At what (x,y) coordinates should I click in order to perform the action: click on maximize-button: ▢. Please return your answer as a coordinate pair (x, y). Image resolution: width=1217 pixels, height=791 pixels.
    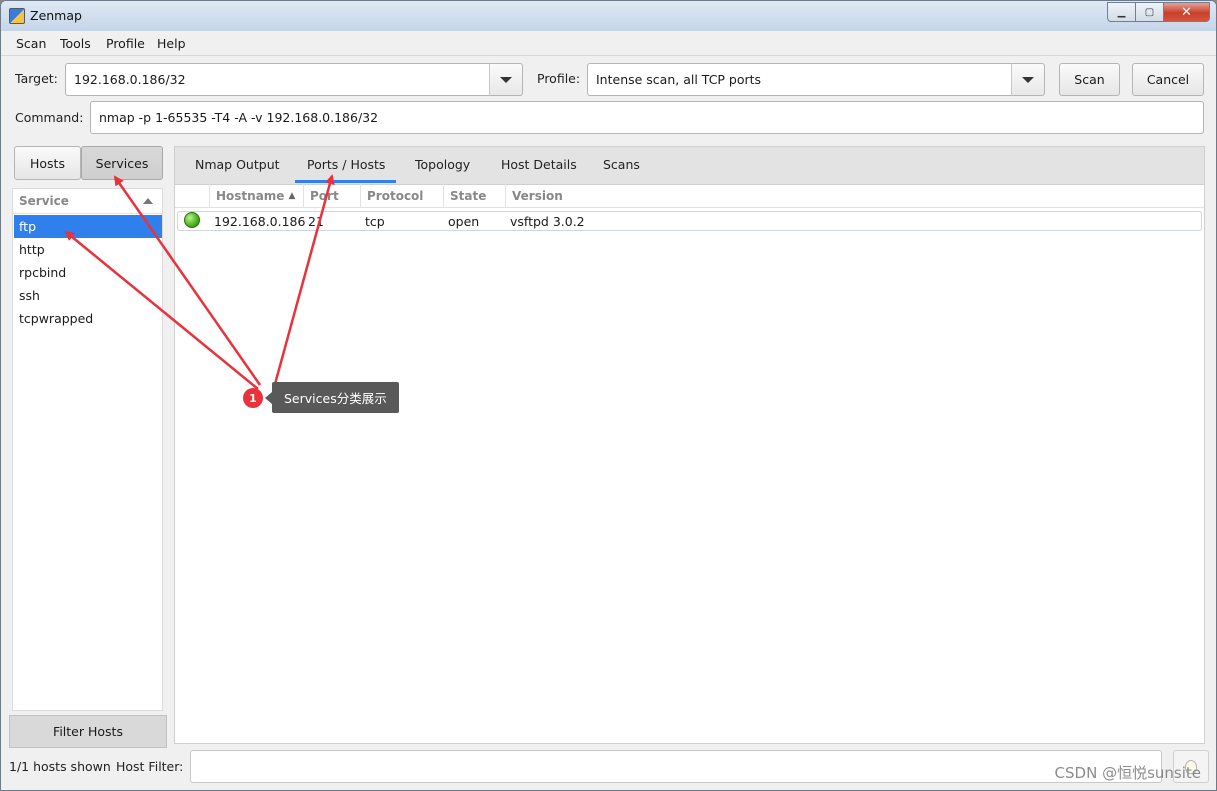
    Looking at the image, I should click on (1149, 12).